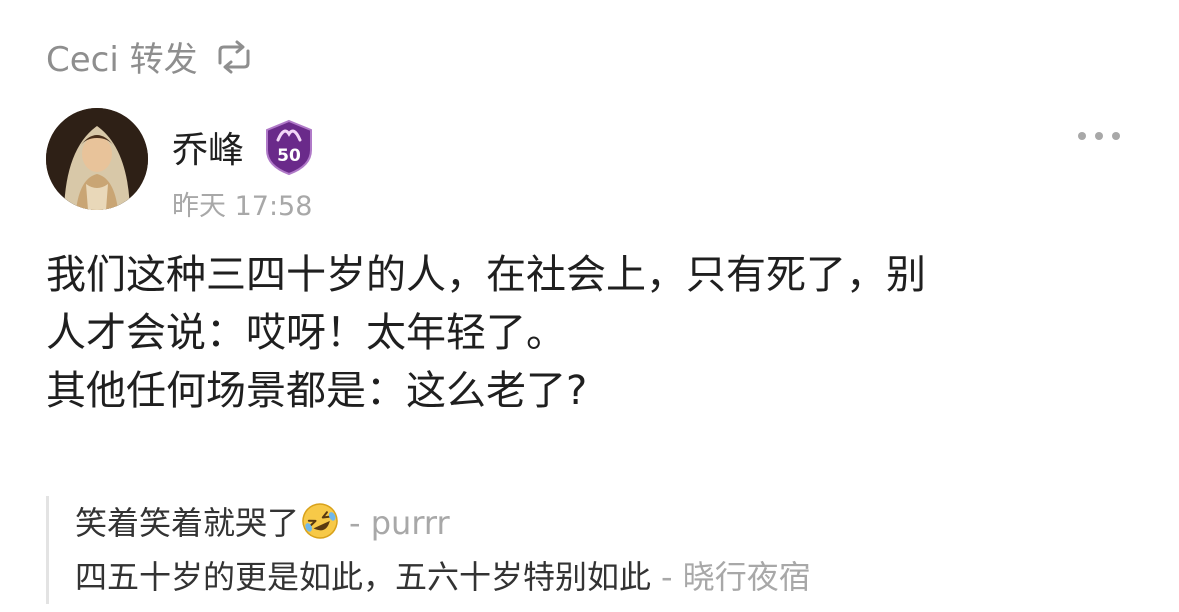  I want to click on more-options-icon, so click(1099, 136).